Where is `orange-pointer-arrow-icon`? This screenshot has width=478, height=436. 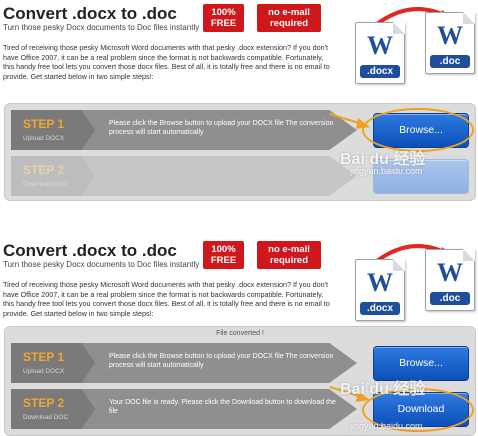
orange-pointer-arrow-icon is located at coordinates (349, 121).